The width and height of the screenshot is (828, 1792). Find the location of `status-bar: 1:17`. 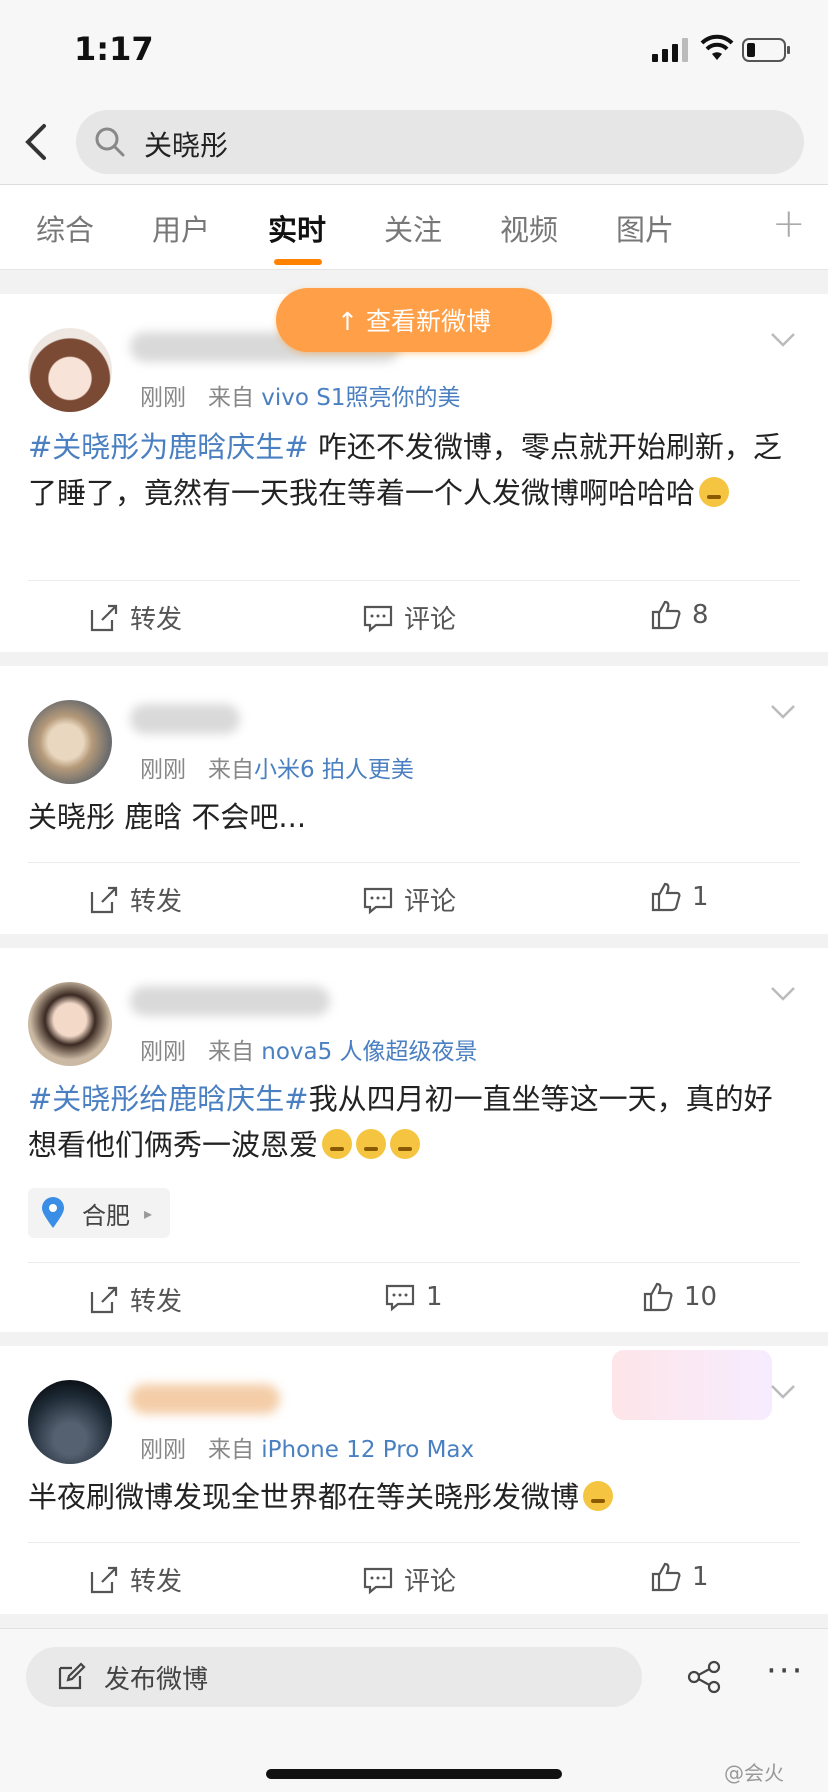

status-bar: 1:17 is located at coordinates (414, 50).